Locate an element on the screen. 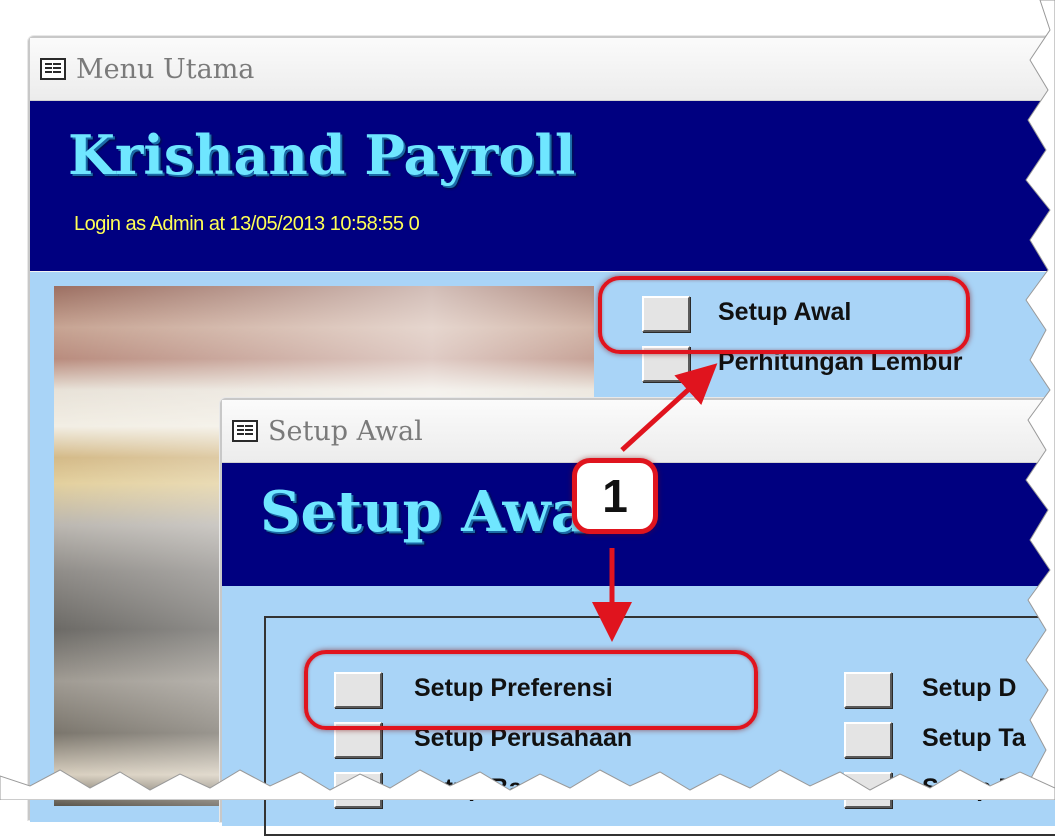  setup-d-button is located at coordinates (868, 690).